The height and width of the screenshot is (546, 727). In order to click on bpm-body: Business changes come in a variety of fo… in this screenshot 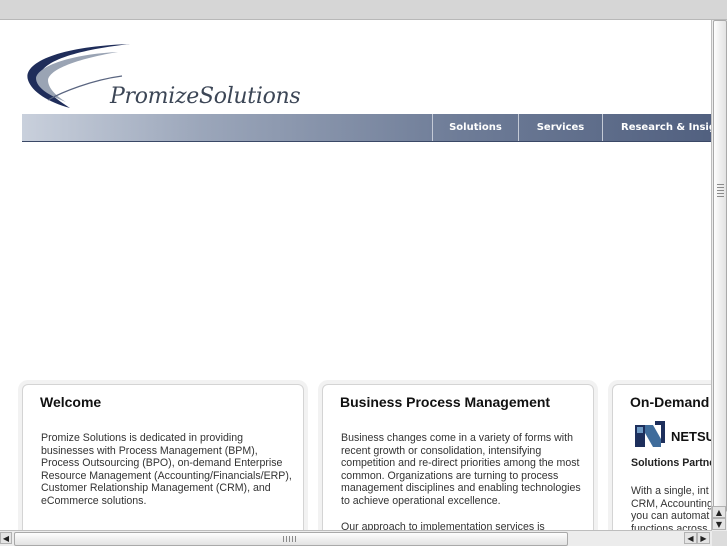, I will do `click(461, 469)`.